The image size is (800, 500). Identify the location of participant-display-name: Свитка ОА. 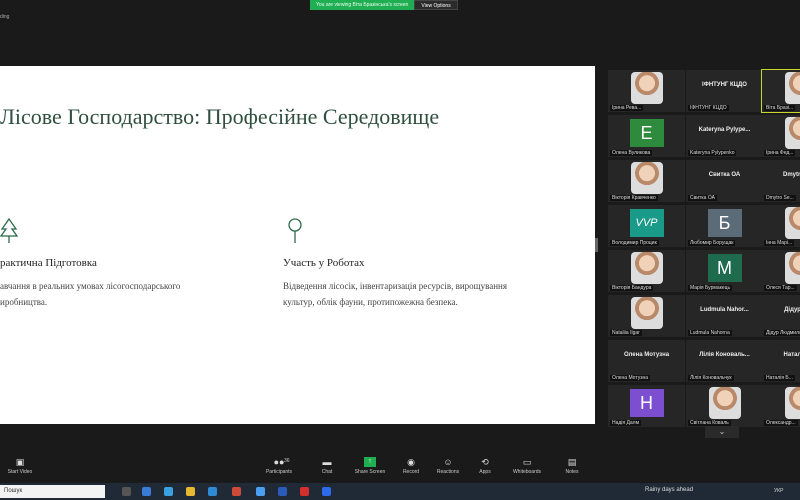
(724, 175).